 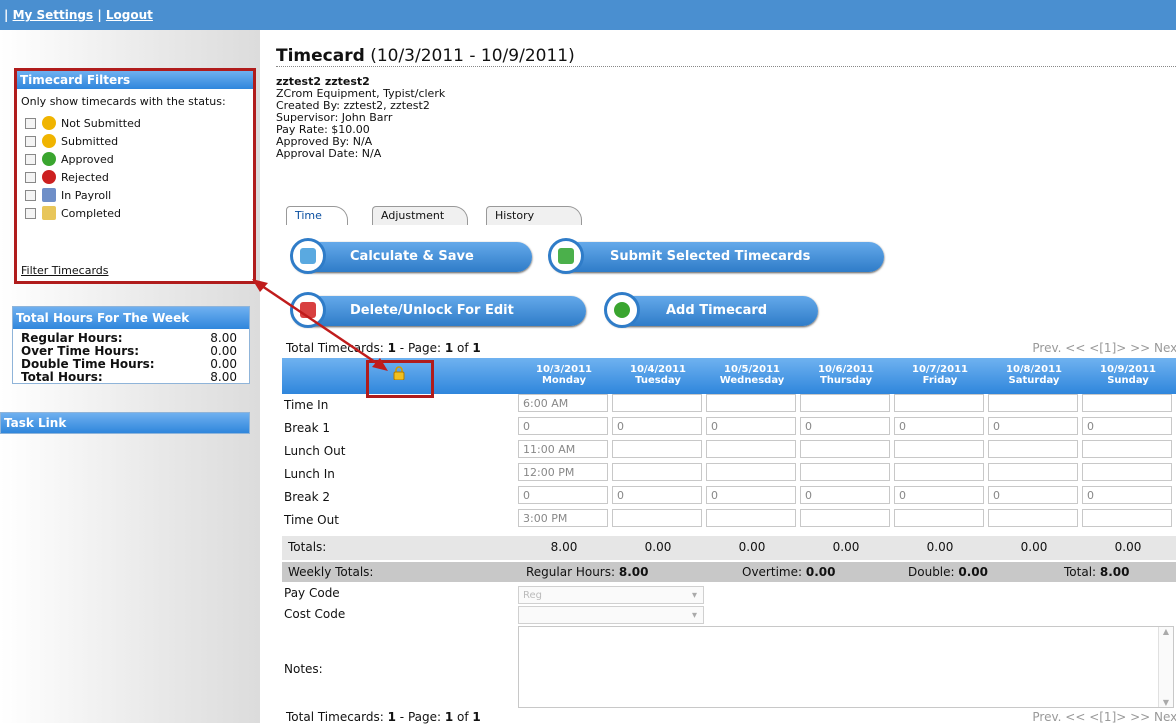 I want to click on submit-icon, so click(x=566, y=256).